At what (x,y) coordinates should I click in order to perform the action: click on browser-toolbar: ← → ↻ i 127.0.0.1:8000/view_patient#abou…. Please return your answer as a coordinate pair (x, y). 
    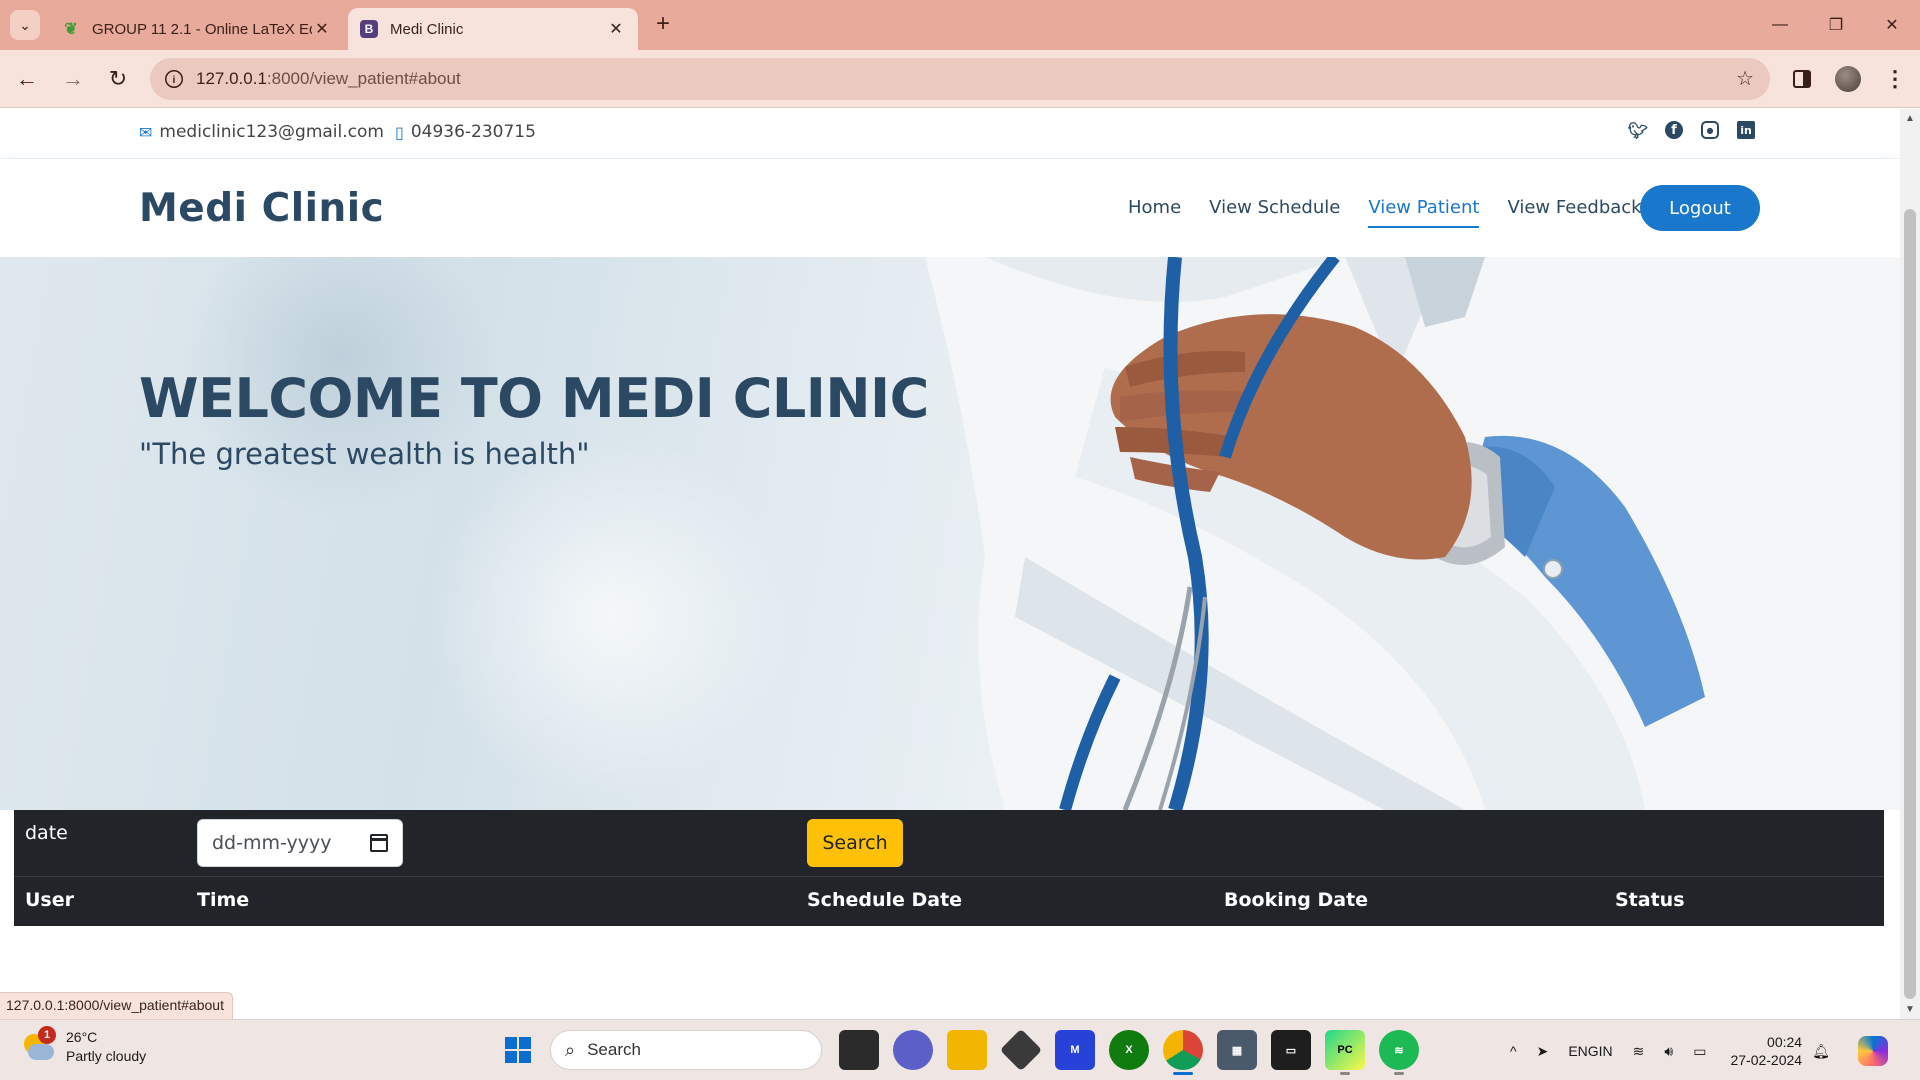
    Looking at the image, I should click on (960, 79).